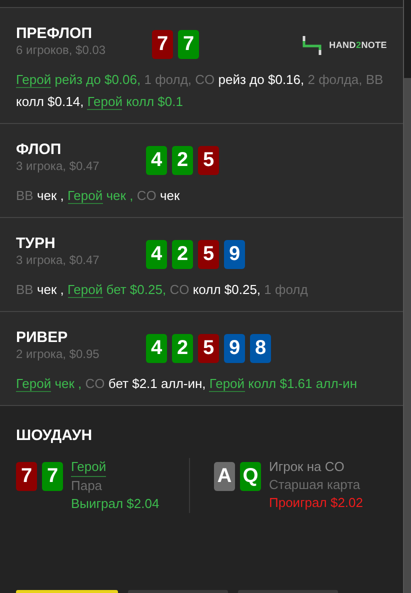  I want to click on action-line: Герой чек , CO бет $2.1 алл-ин, Герой колл $1.61 алл-ин, so click(187, 384).